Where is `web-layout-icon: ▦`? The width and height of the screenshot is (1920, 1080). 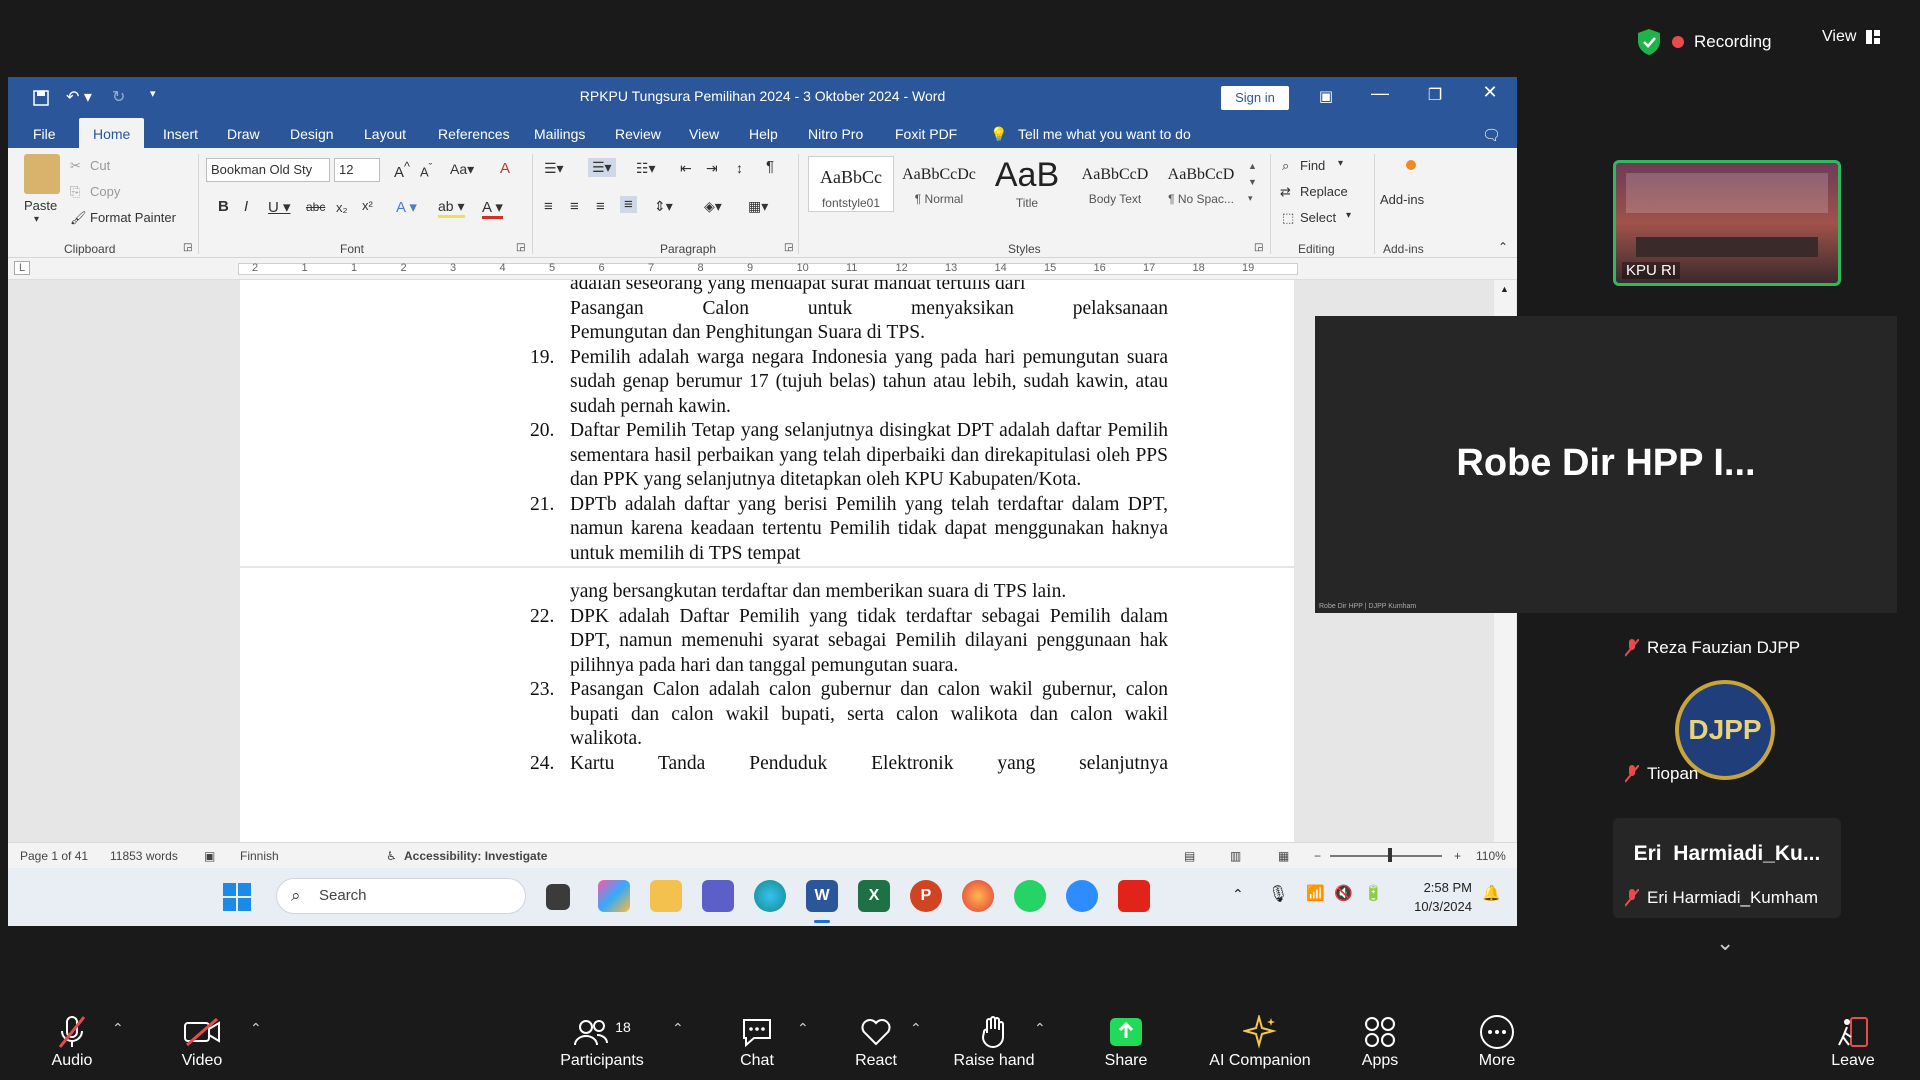 web-layout-icon: ▦ is located at coordinates (1283, 856).